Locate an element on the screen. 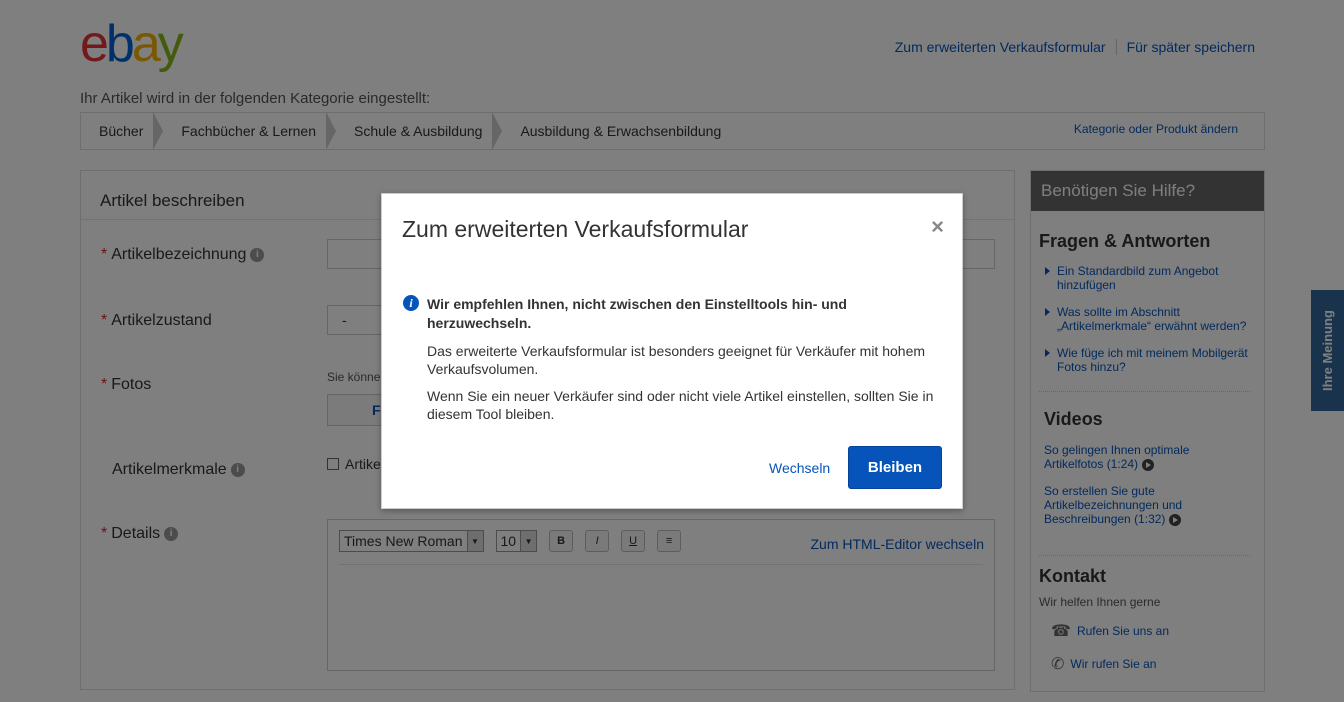  close-icon: × is located at coordinates (937, 227).